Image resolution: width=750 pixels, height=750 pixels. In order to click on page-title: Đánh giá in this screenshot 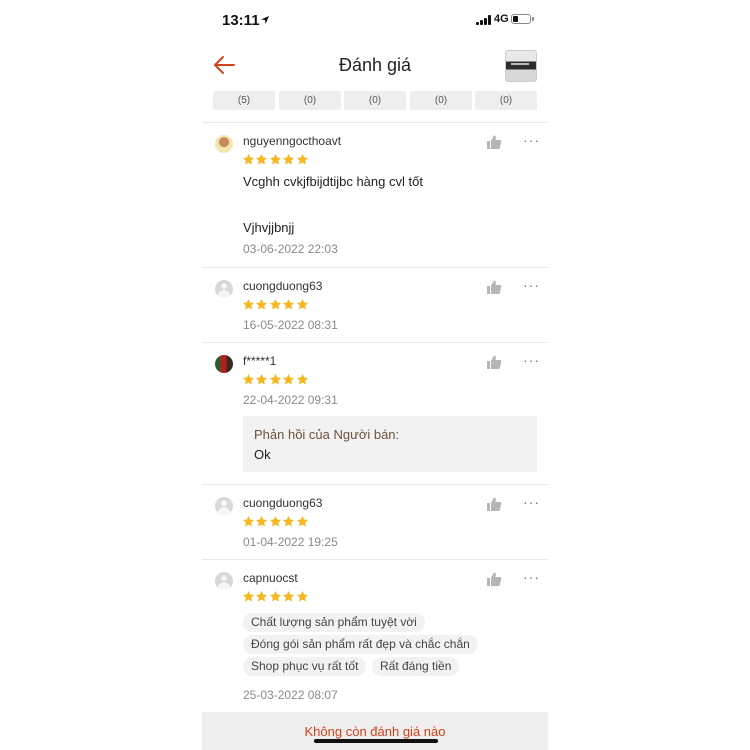, I will do `click(375, 65)`.